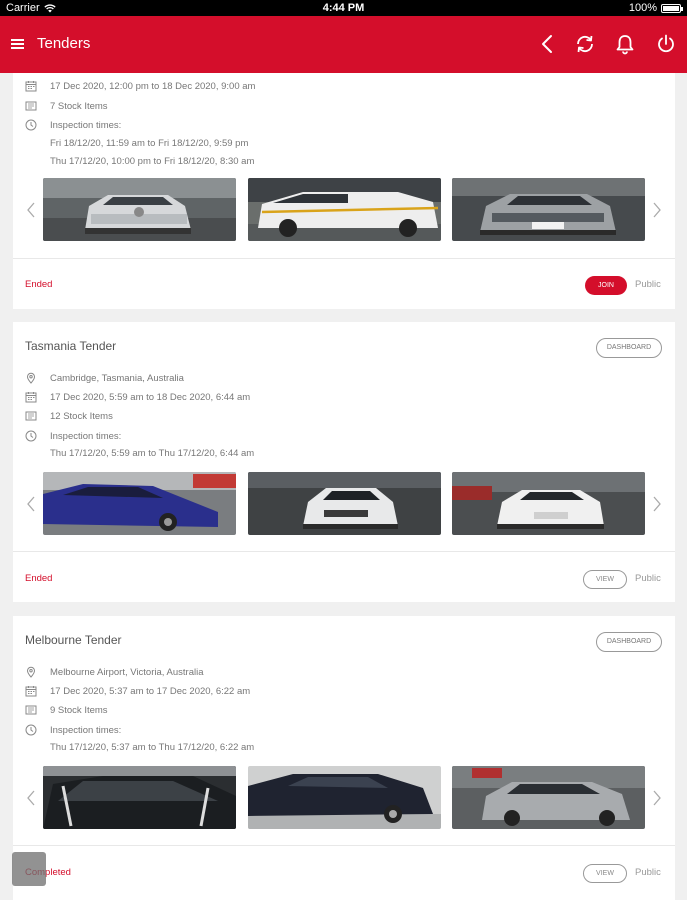 The image size is (687, 900). Describe the element at coordinates (585, 44) in the screenshot. I see `refresh-icon` at that location.